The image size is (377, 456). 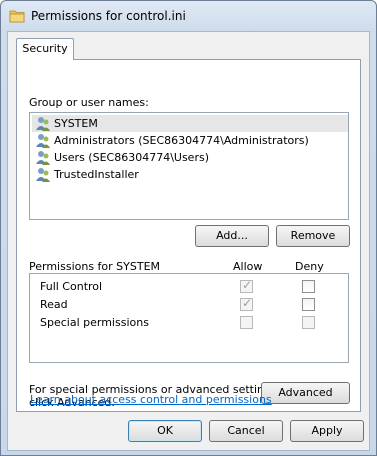 What do you see at coordinates (165, 431) in the screenshot?
I see `ok-button: OK` at bounding box center [165, 431].